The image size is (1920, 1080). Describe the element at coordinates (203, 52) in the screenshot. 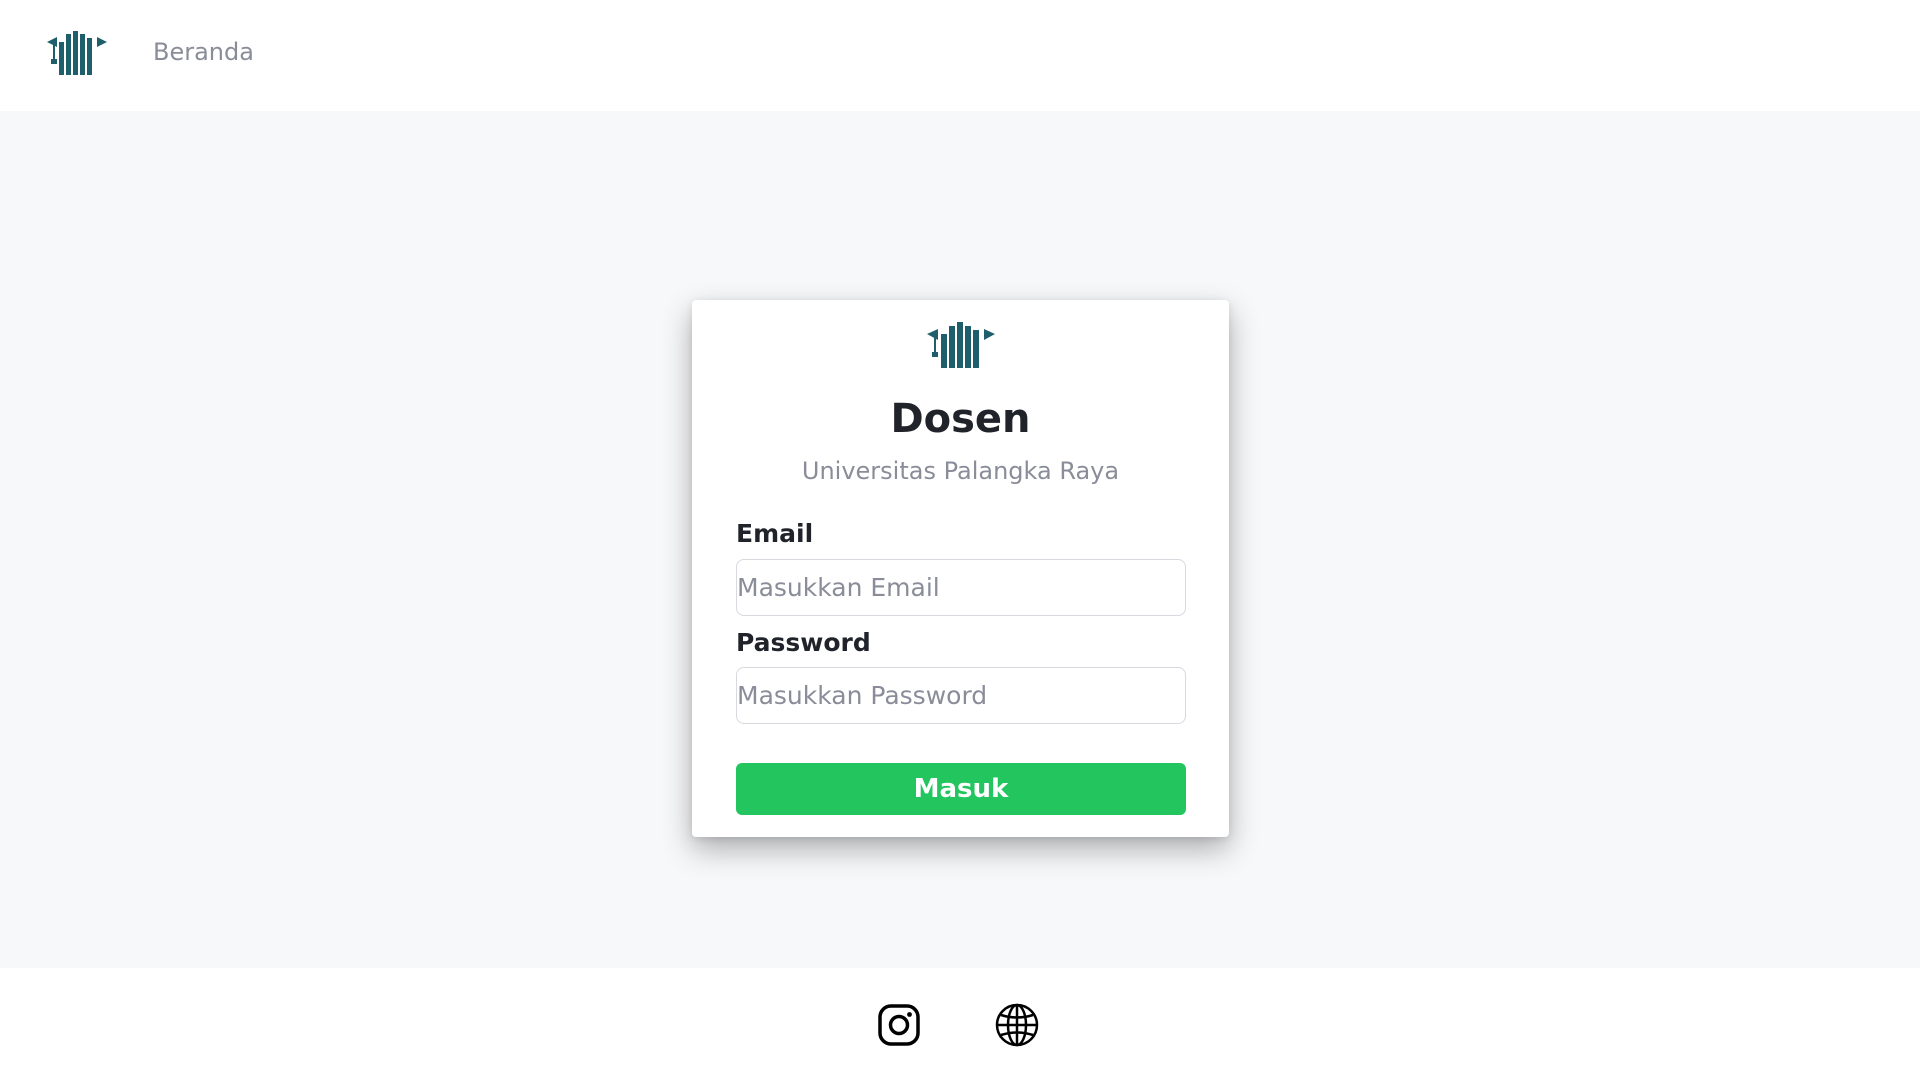

I see `nav-link-home: Beranda` at that location.